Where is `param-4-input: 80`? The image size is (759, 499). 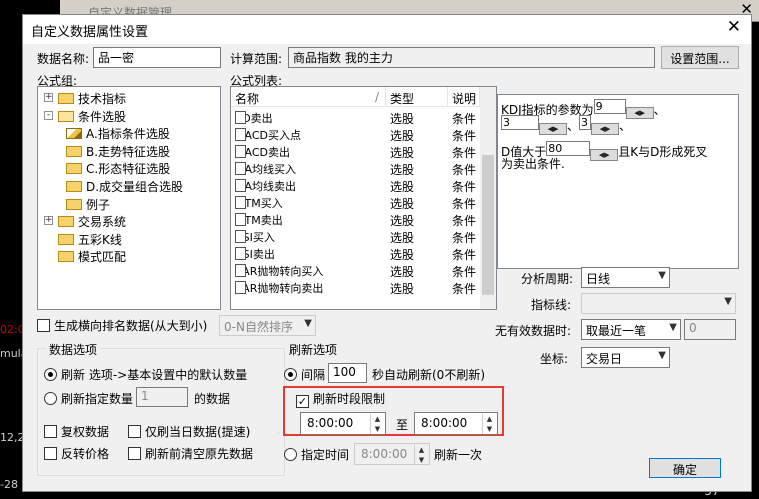 param-4-input: 80 is located at coordinates (568, 148).